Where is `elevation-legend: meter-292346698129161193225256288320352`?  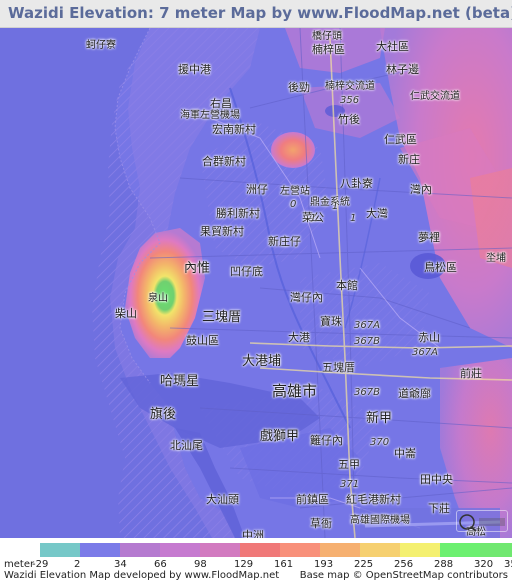
elevation-legend: meter-292346698129161193225256288320352 is located at coordinates (256, 555).